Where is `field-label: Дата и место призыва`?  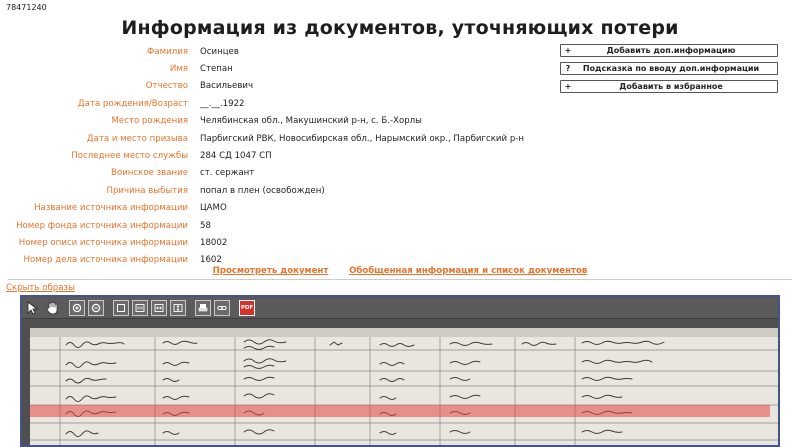
field-label: Дата и место призыва is located at coordinates (137, 138).